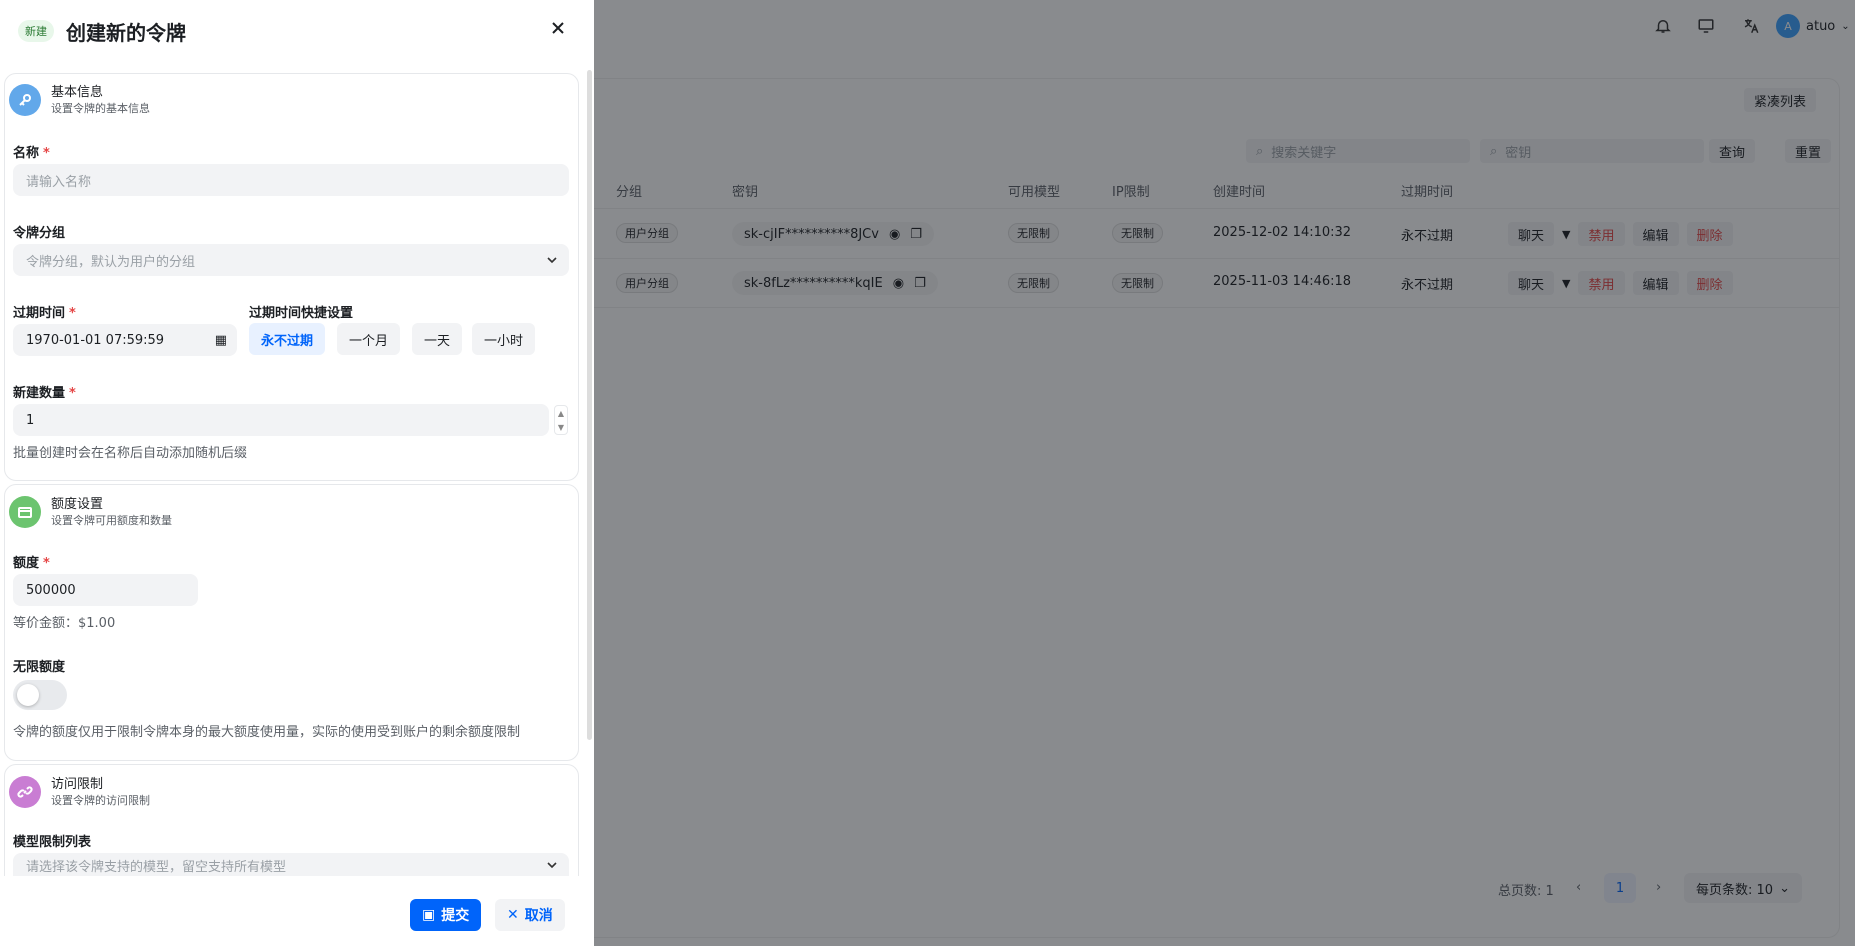  Describe the element at coordinates (504, 339) in the screenshot. I see `quick-one-hour: 一小时` at that location.